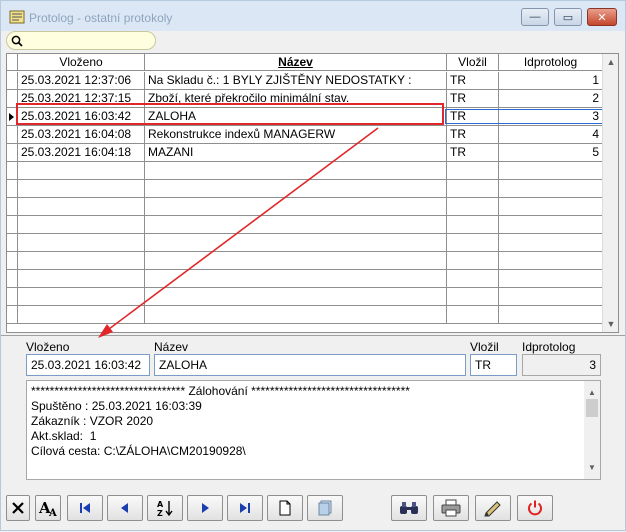 The width and height of the screenshot is (626, 532). I want to click on header-idprotolog: Idprotolog, so click(551, 62).